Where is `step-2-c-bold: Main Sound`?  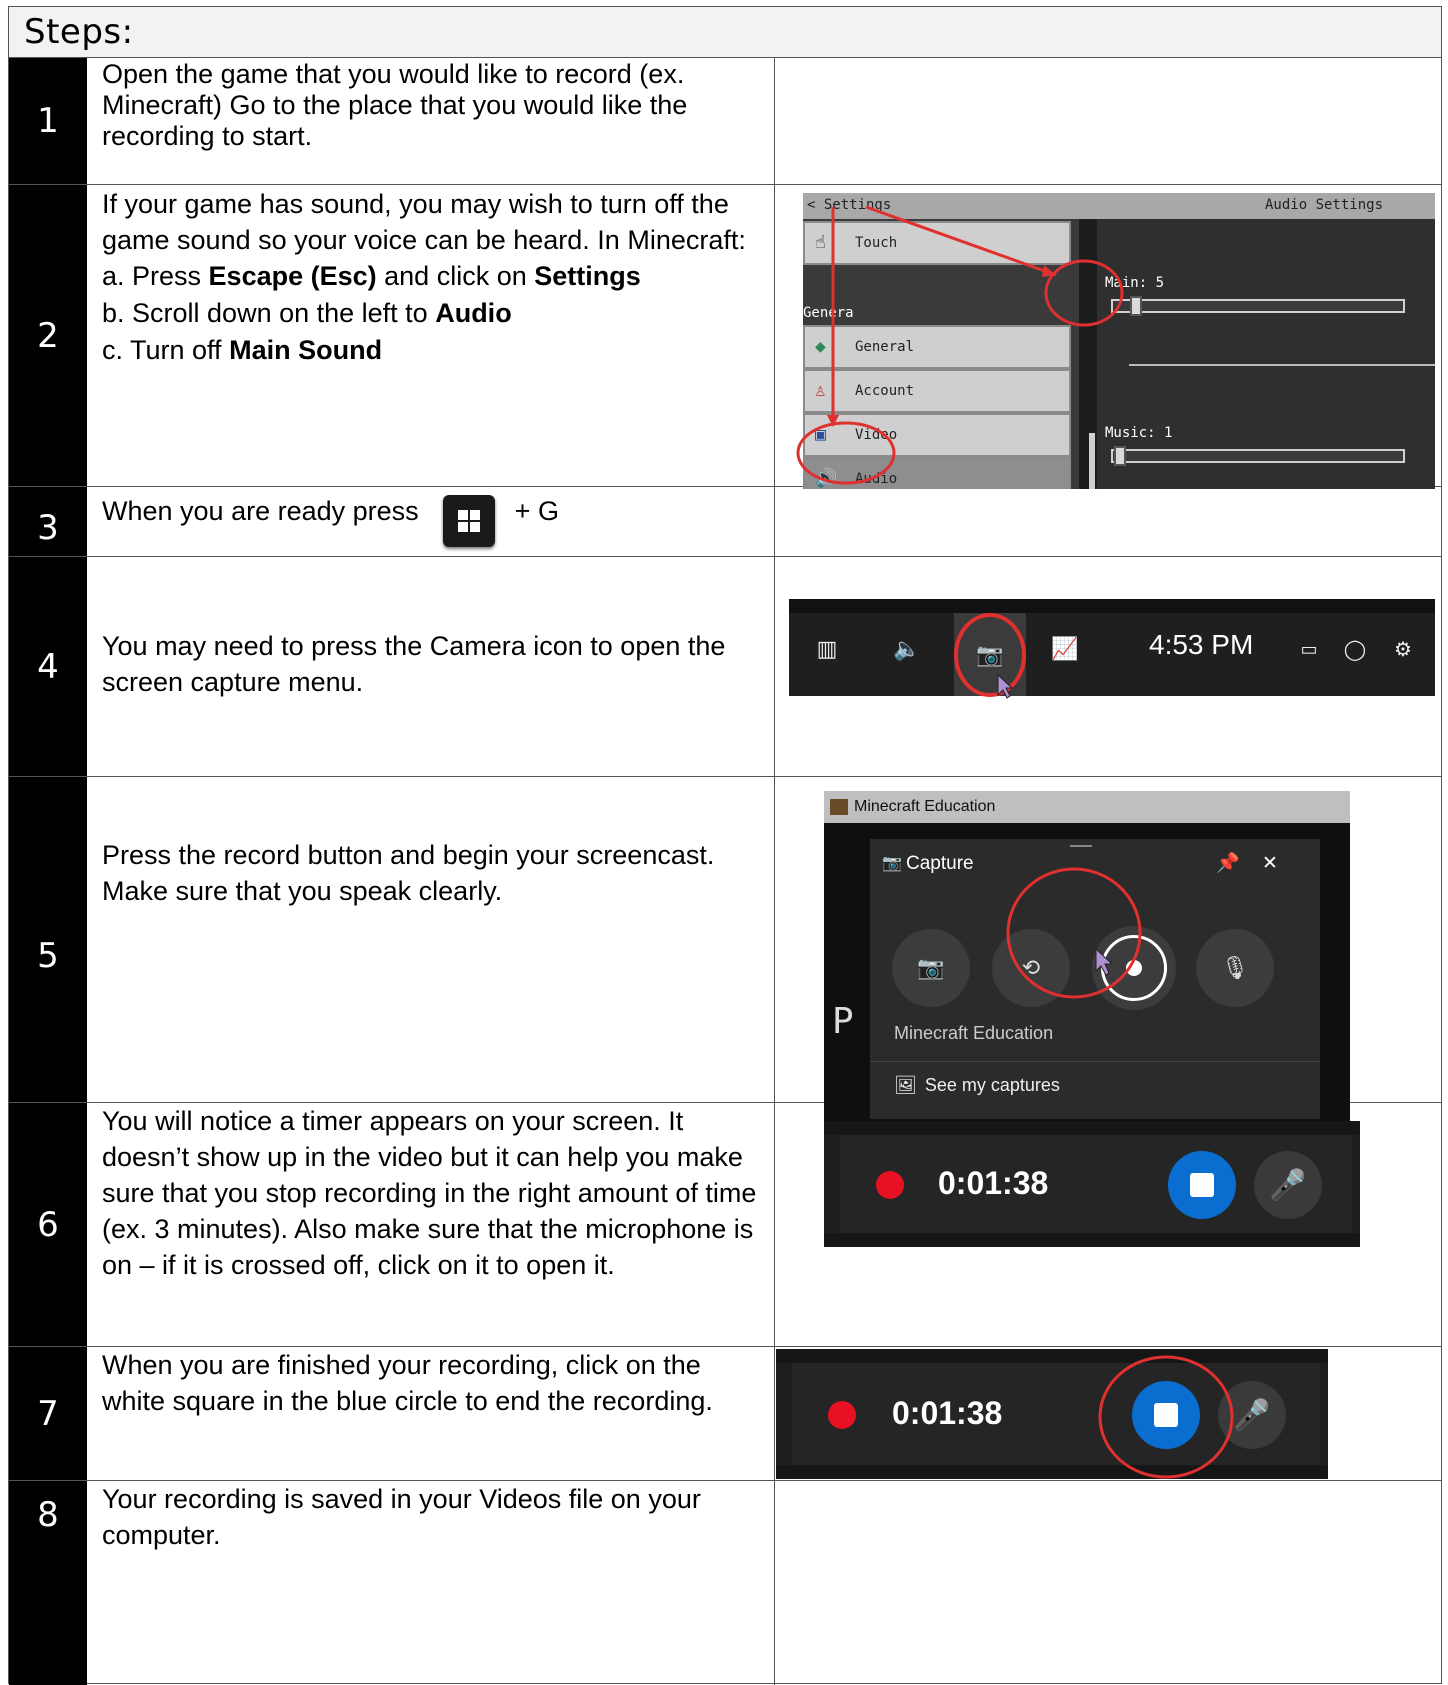
step-2-c-bold: Main Sound is located at coordinates (306, 350).